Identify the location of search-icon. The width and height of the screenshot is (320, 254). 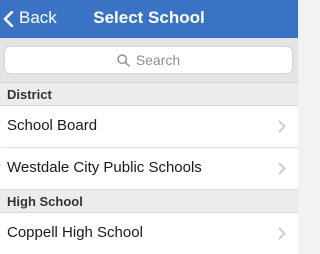
(123, 60).